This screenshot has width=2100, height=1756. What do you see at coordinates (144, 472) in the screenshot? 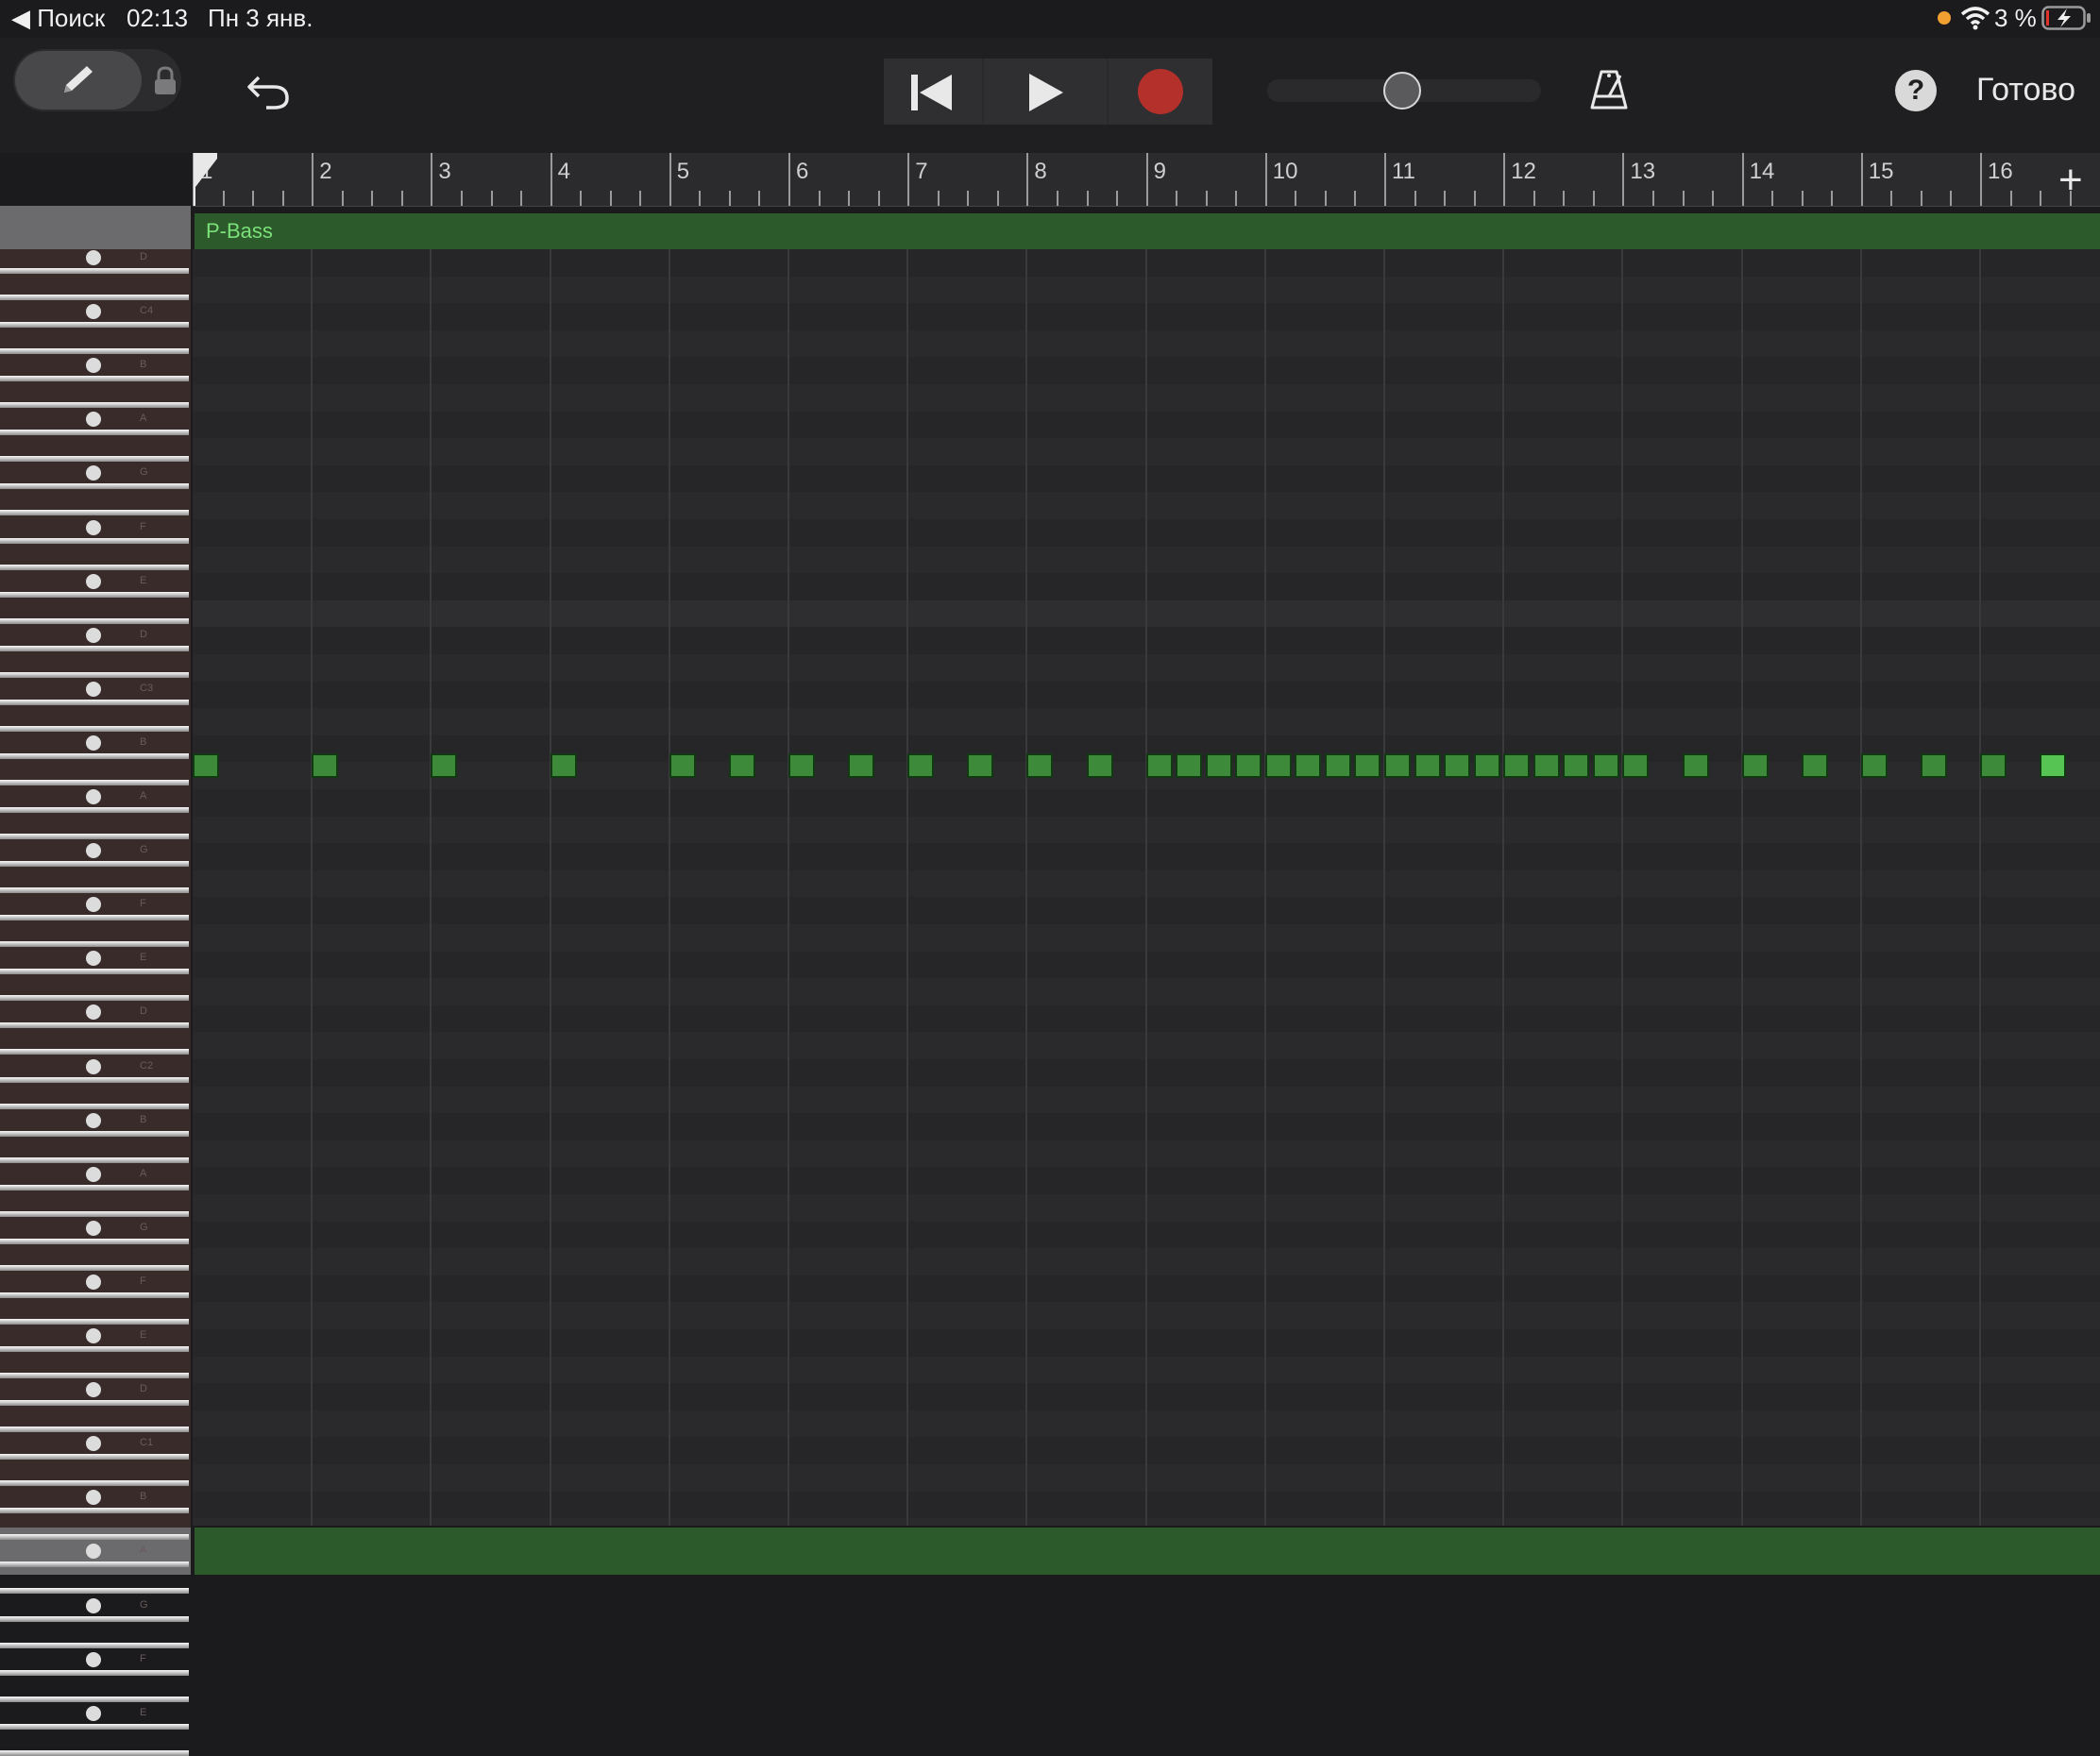
I see `fret-note-label: G` at bounding box center [144, 472].